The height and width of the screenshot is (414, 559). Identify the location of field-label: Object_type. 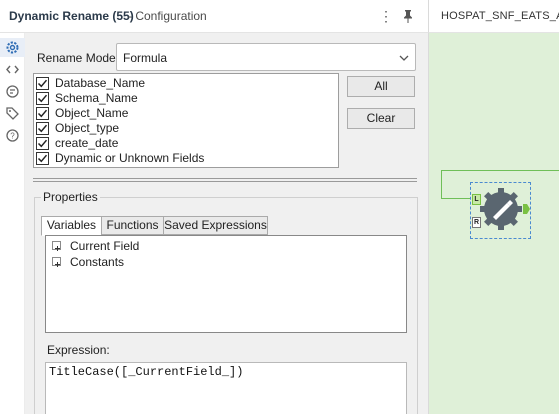
(87, 128).